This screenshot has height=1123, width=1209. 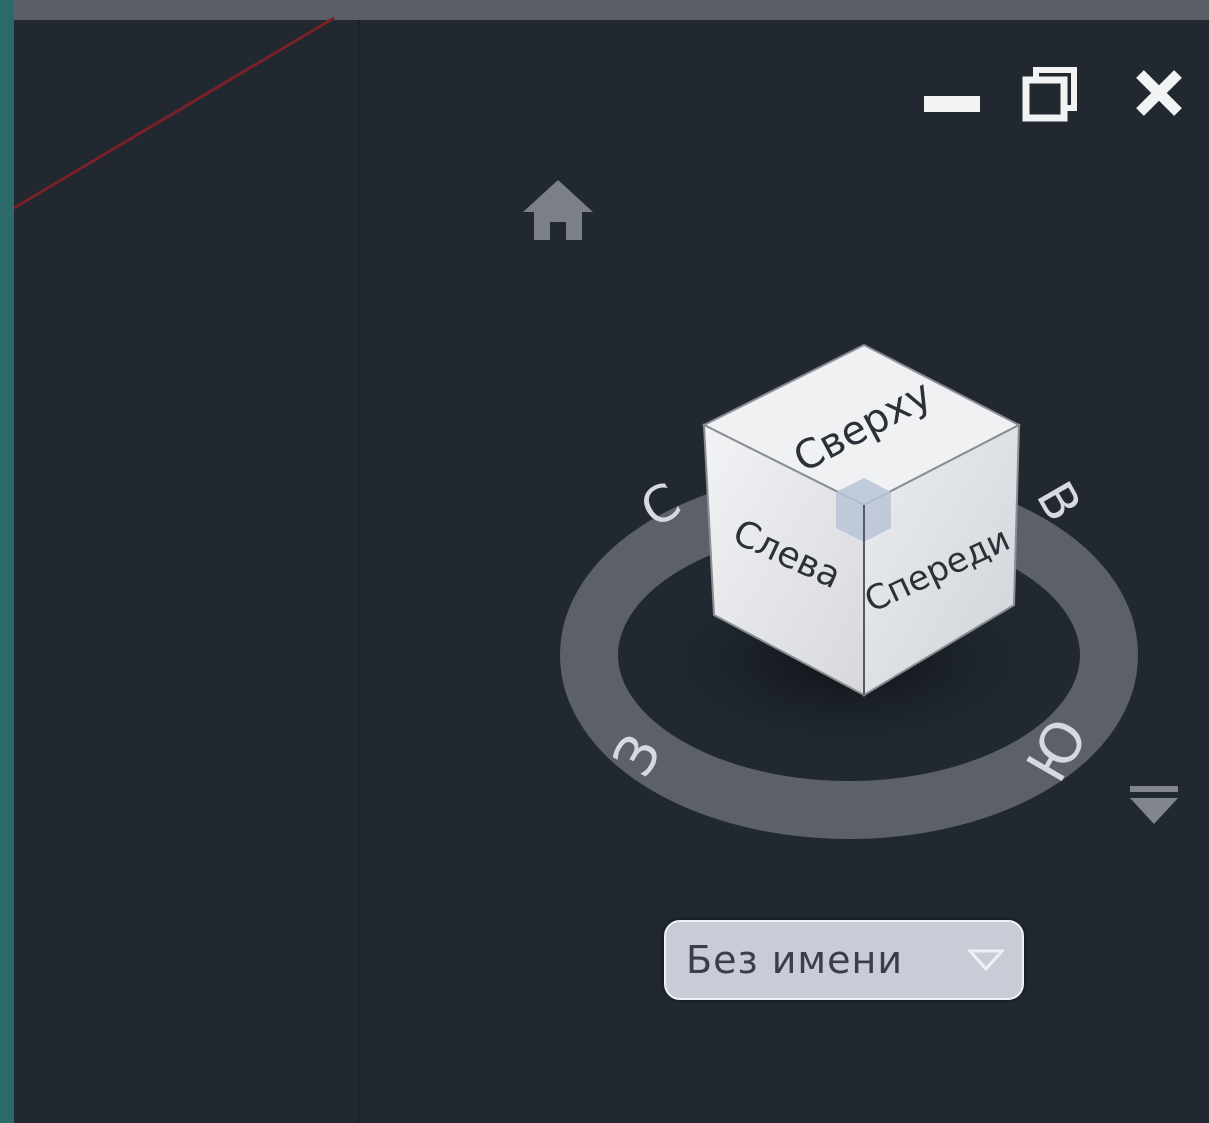 I want to click on red-construction-line, so click(x=174, y=113).